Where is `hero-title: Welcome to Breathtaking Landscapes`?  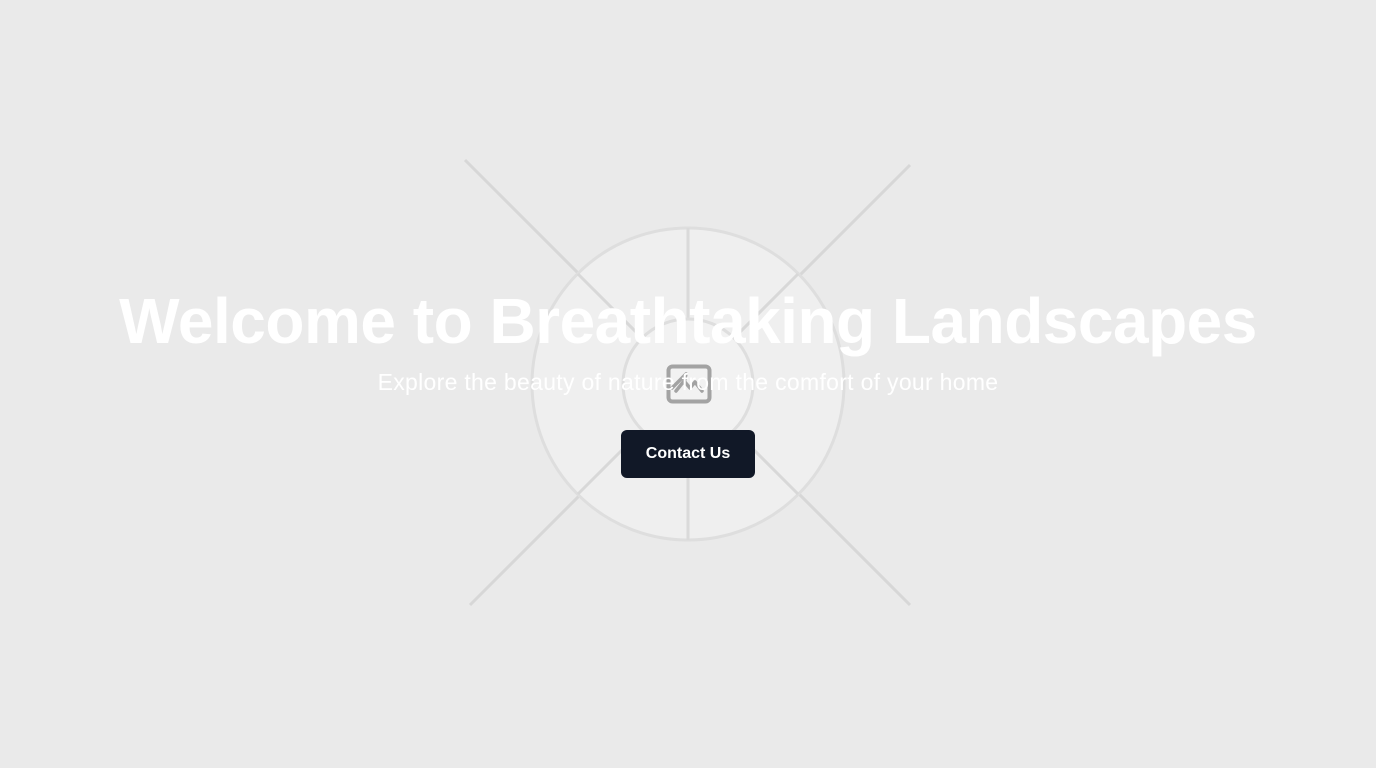
hero-title: Welcome to Breathtaking Landscapes is located at coordinates (688, 321).